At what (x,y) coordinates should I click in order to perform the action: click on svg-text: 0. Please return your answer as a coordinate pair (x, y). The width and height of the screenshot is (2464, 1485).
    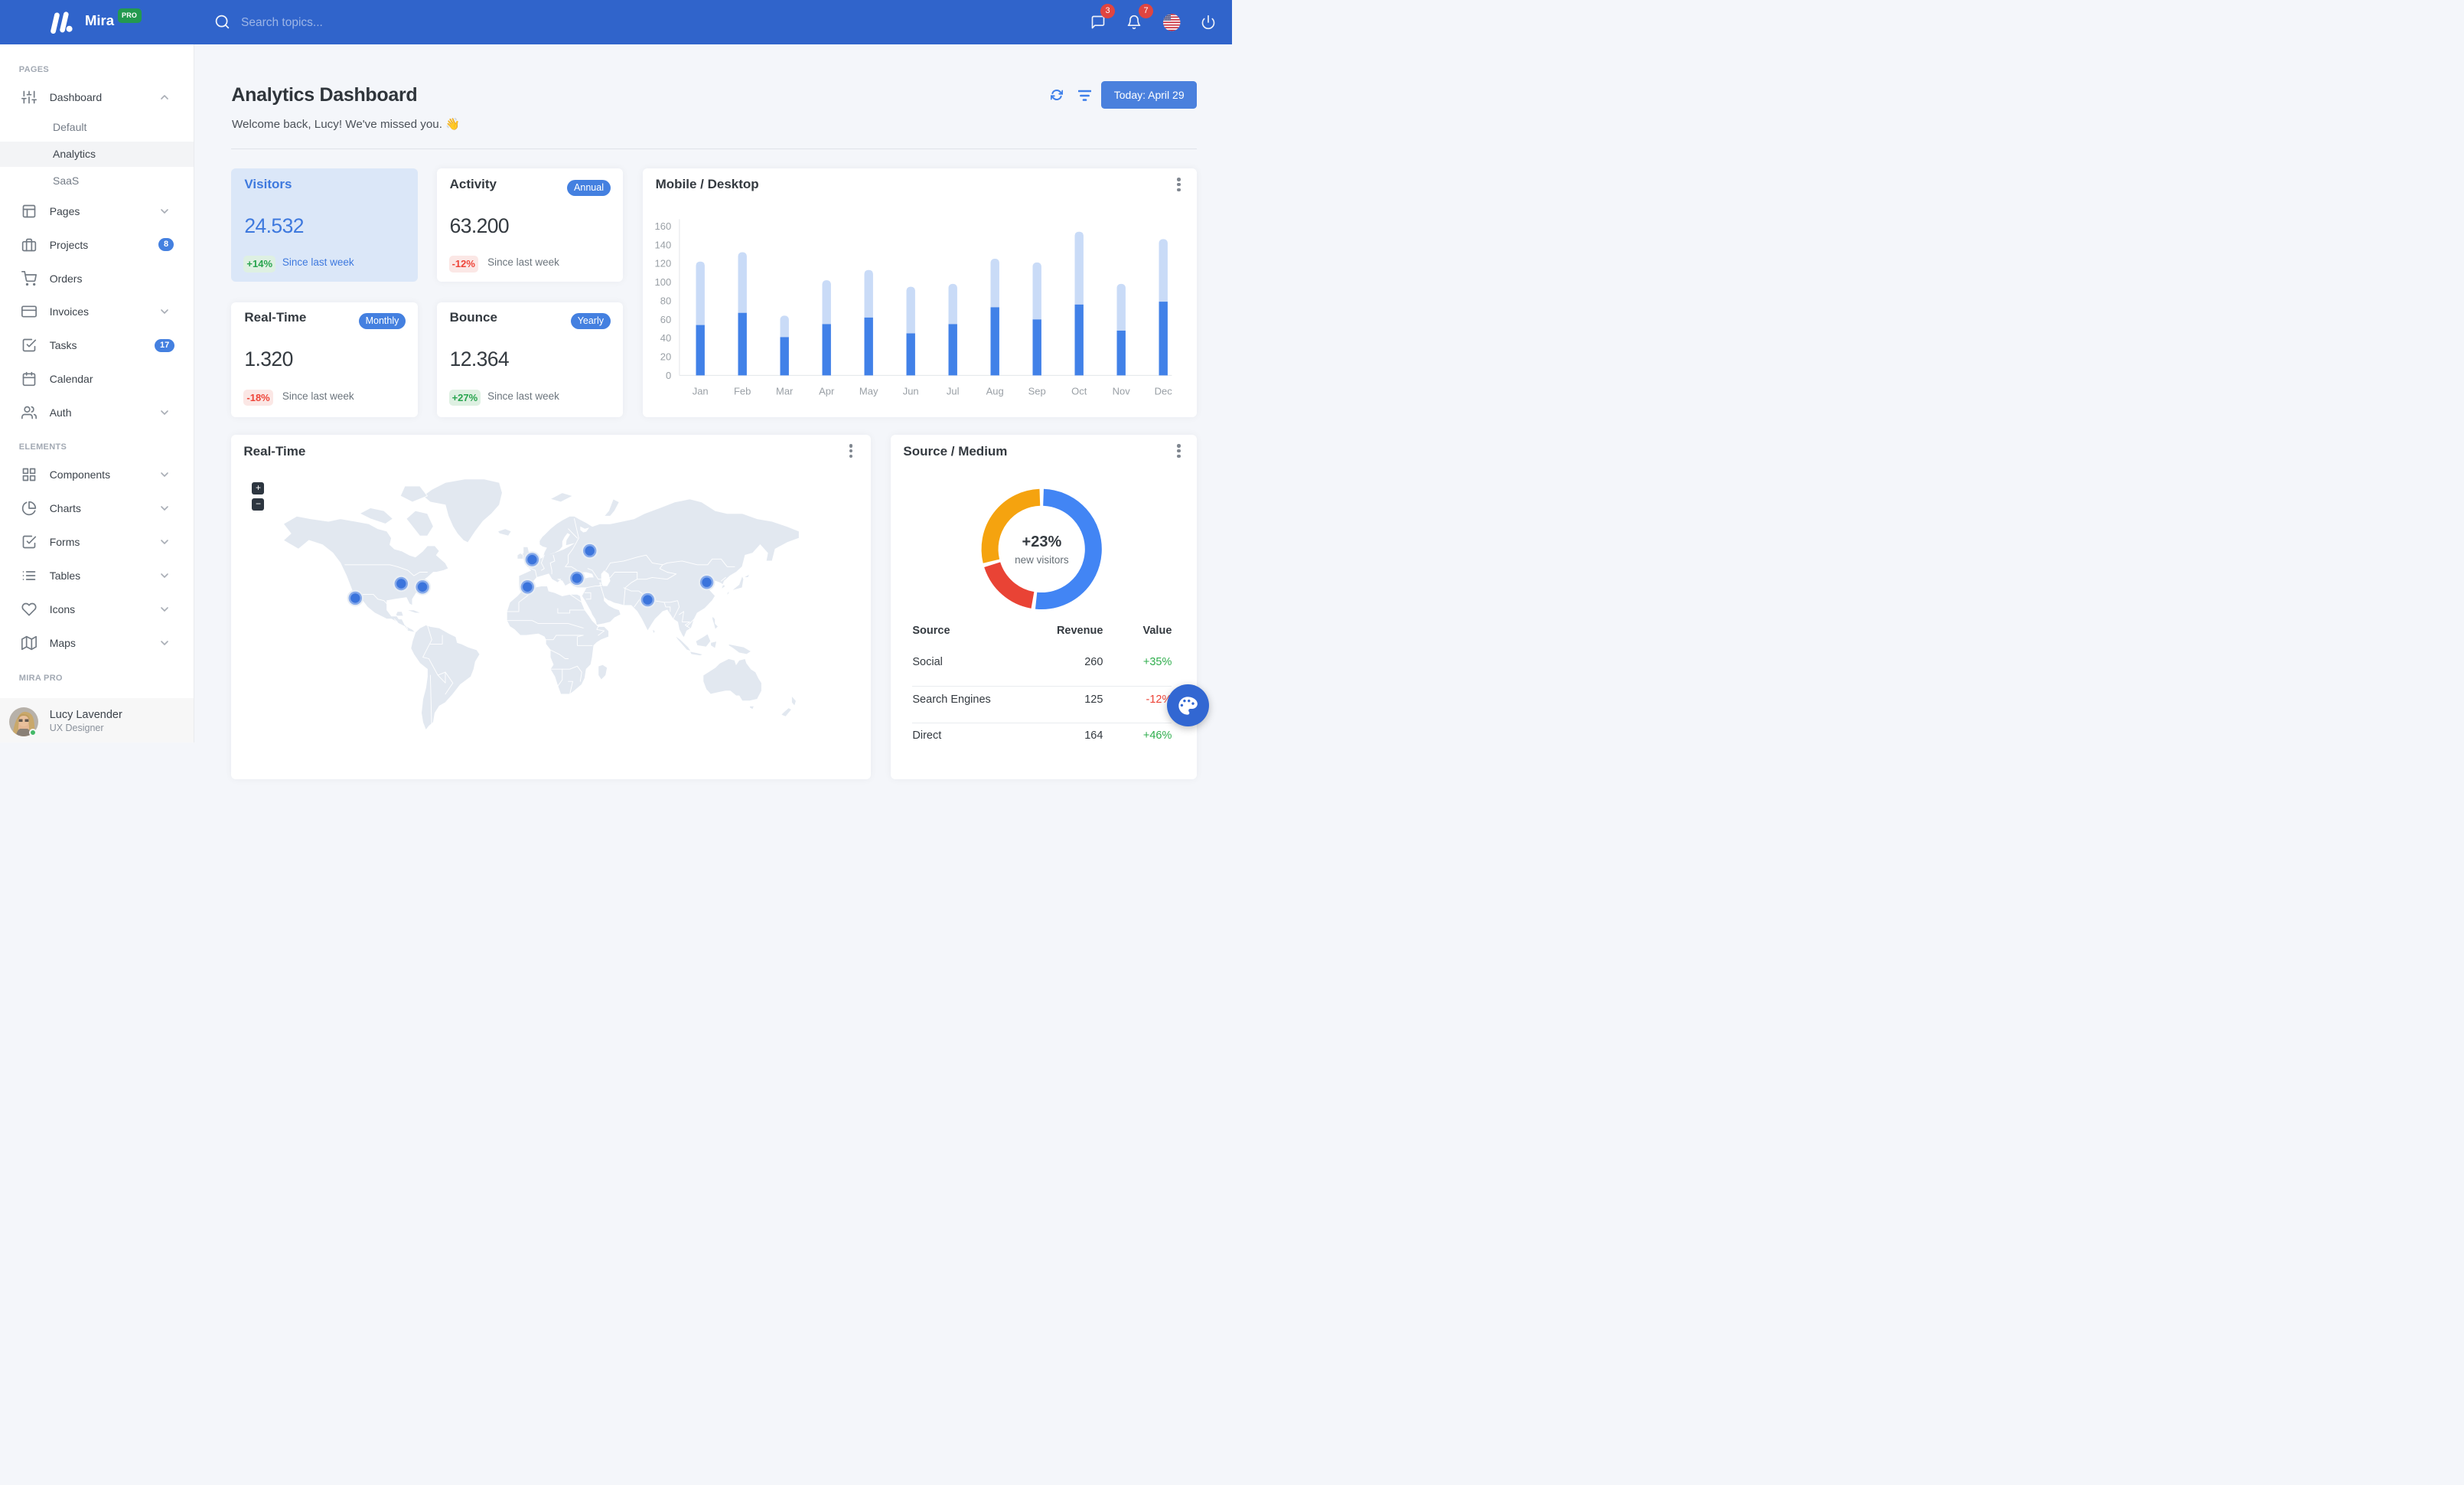
    Looking at the image, I should click on (669, 375).